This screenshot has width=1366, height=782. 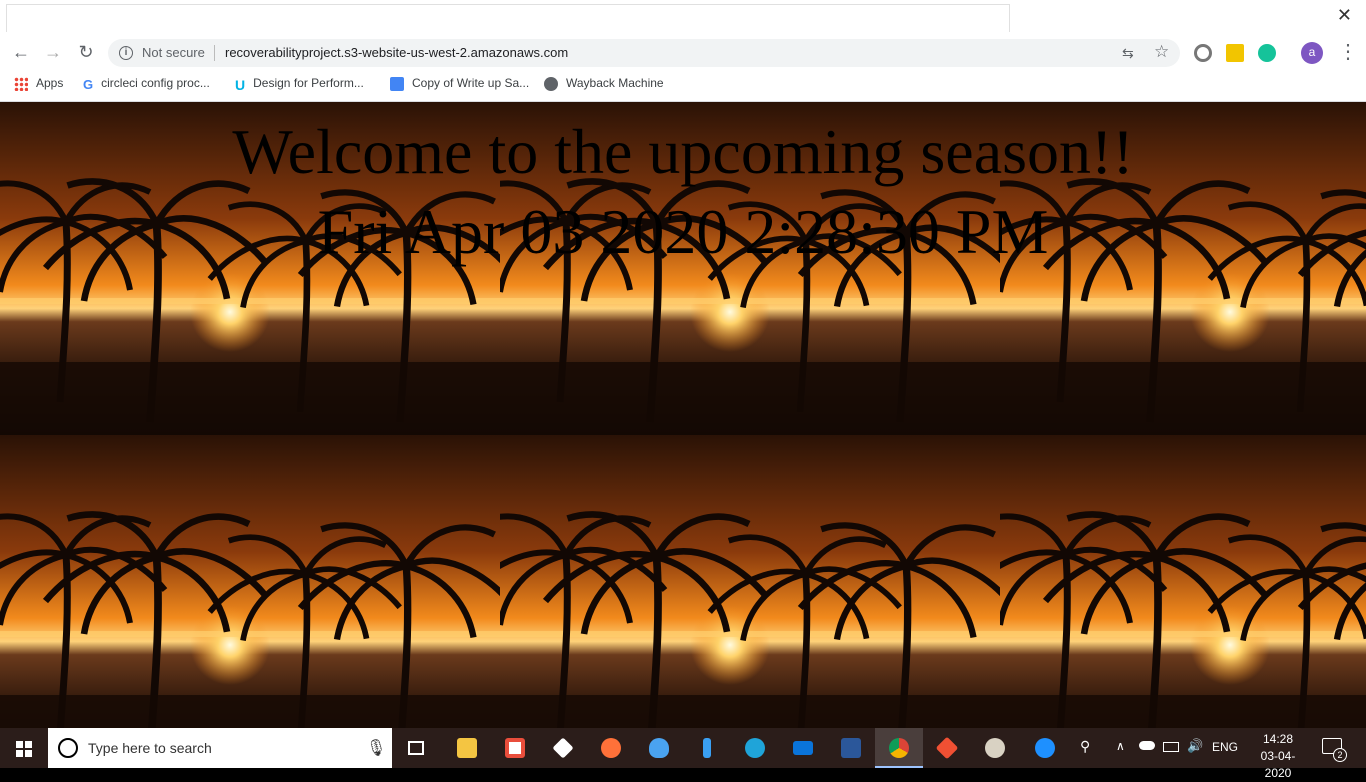 I want to click on microphone-icon: 🎙, so click(x=376, y=748).